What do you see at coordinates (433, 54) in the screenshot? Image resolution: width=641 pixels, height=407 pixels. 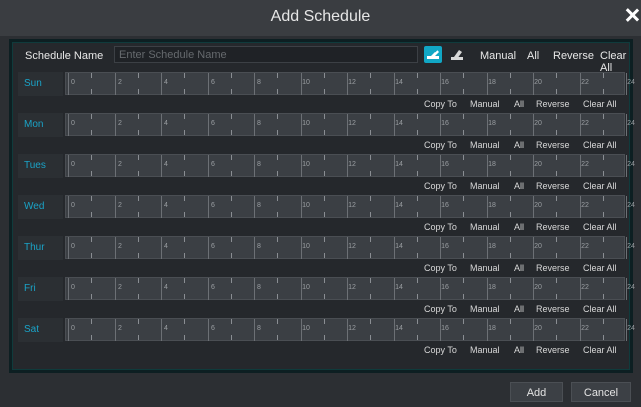 I see `pencil-brush-icon` at bounding box center [433, 54].